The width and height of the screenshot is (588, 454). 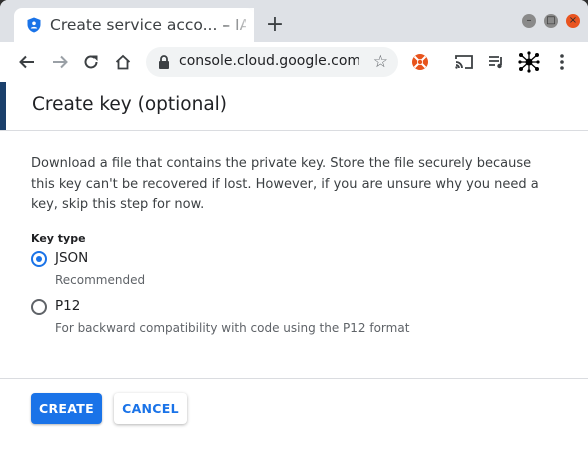 I want to click on json-option-label: JSON, so click(x=71, y=258).